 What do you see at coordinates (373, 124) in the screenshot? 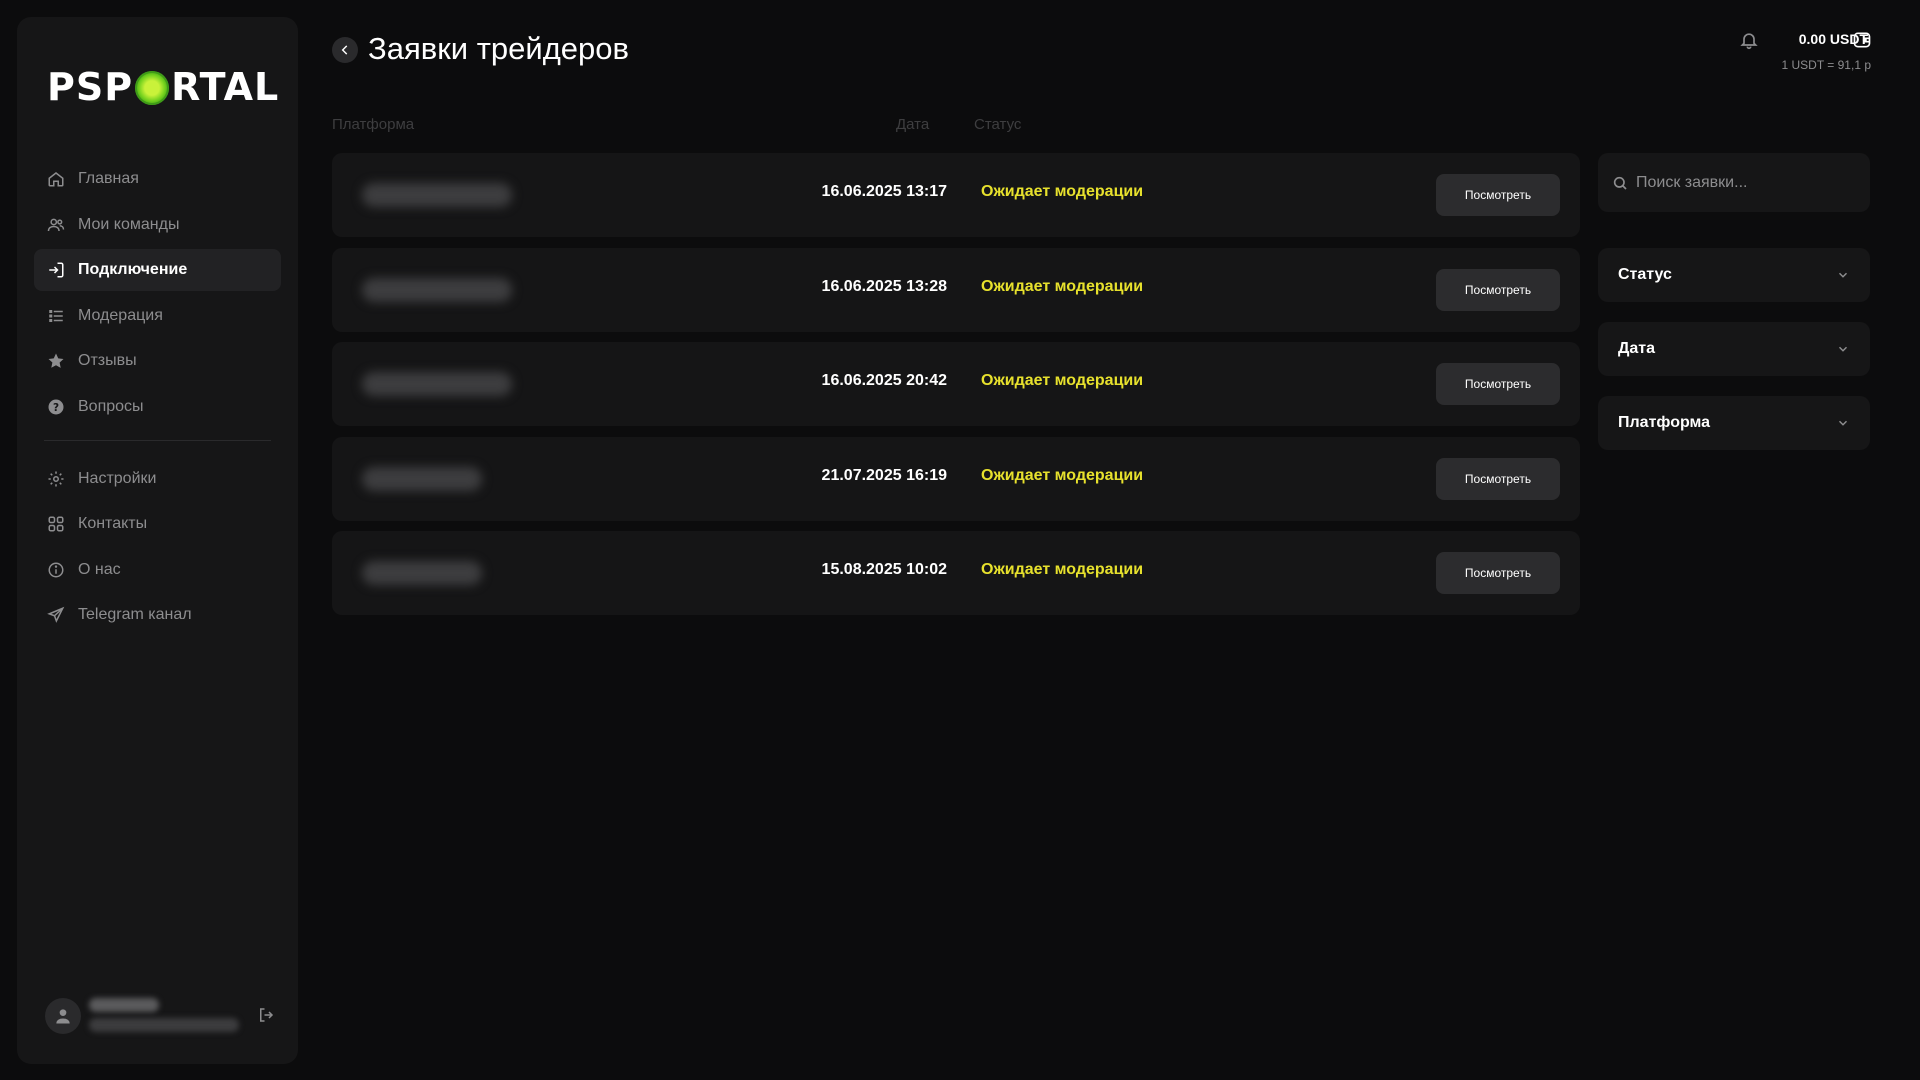
I see `column-header-platform: Платформа` at bounding box center [373, 124].